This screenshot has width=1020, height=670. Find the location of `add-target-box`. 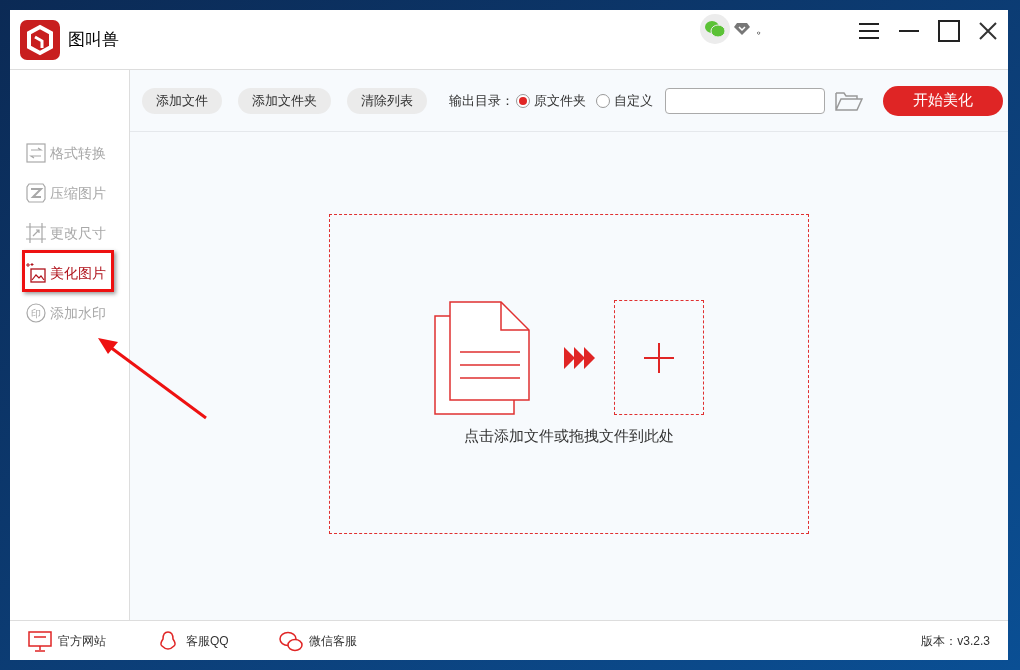

add-target-box is located at coordinates (659, 358).